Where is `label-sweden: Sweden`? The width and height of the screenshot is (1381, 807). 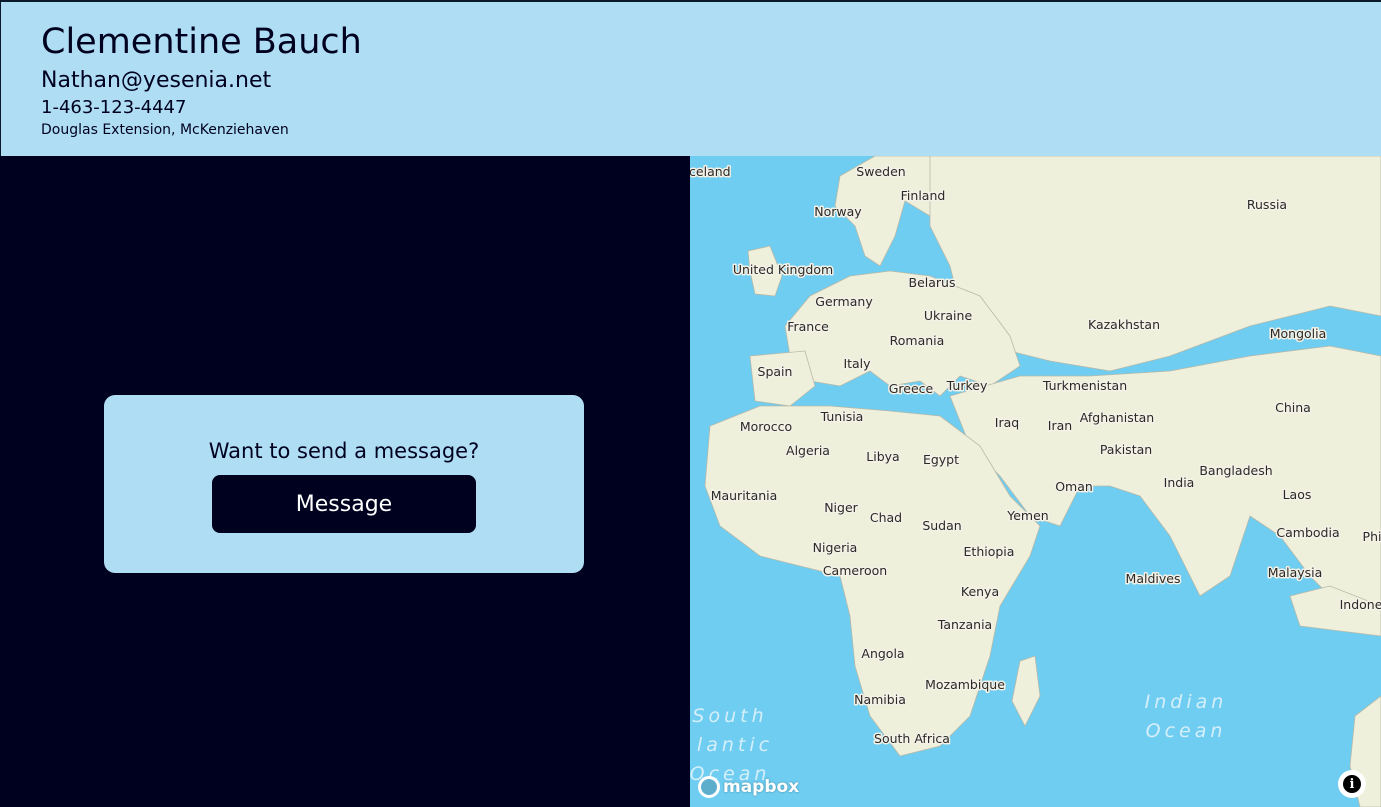 label-sweden: Sweden is located at coordinates (880, 171).